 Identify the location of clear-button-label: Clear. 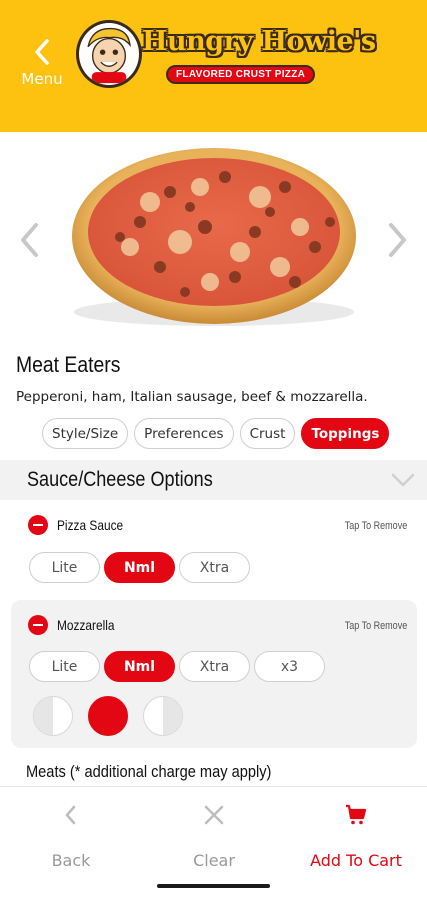
(214, 860).